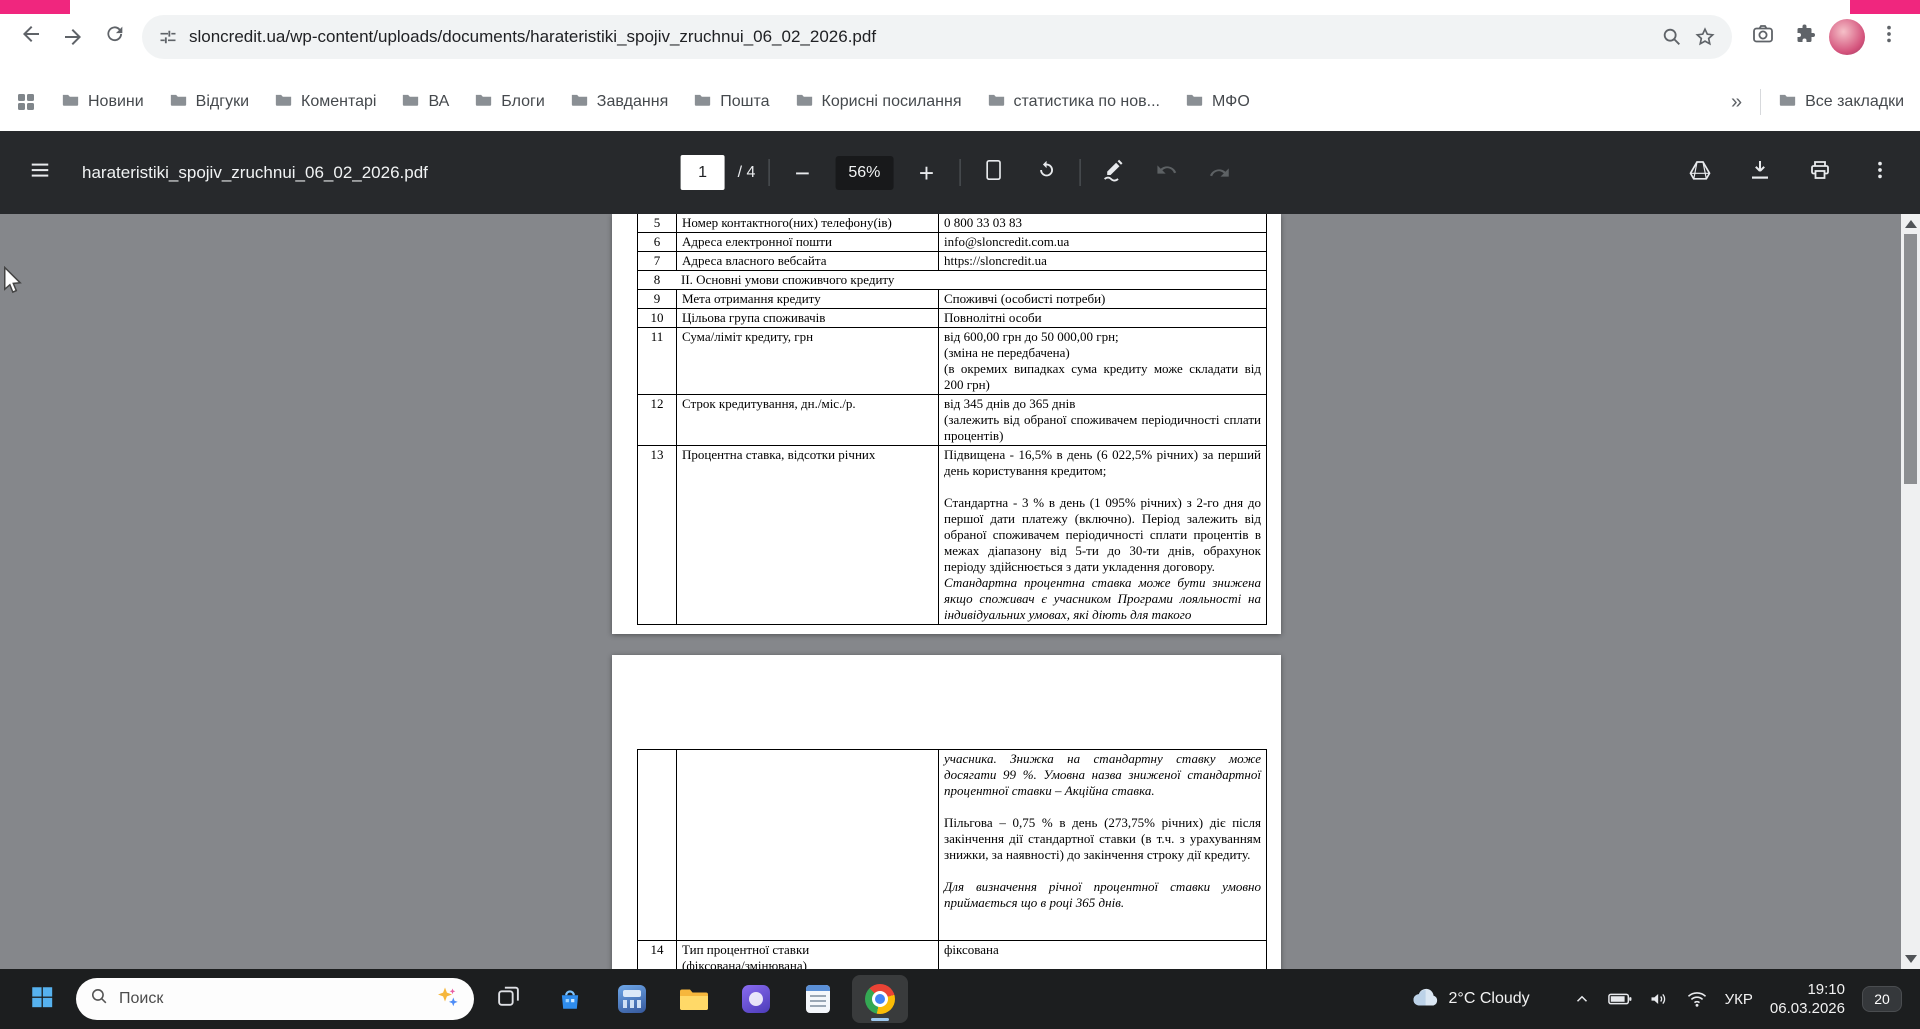  I want to click on back-button, so click(31, 37).